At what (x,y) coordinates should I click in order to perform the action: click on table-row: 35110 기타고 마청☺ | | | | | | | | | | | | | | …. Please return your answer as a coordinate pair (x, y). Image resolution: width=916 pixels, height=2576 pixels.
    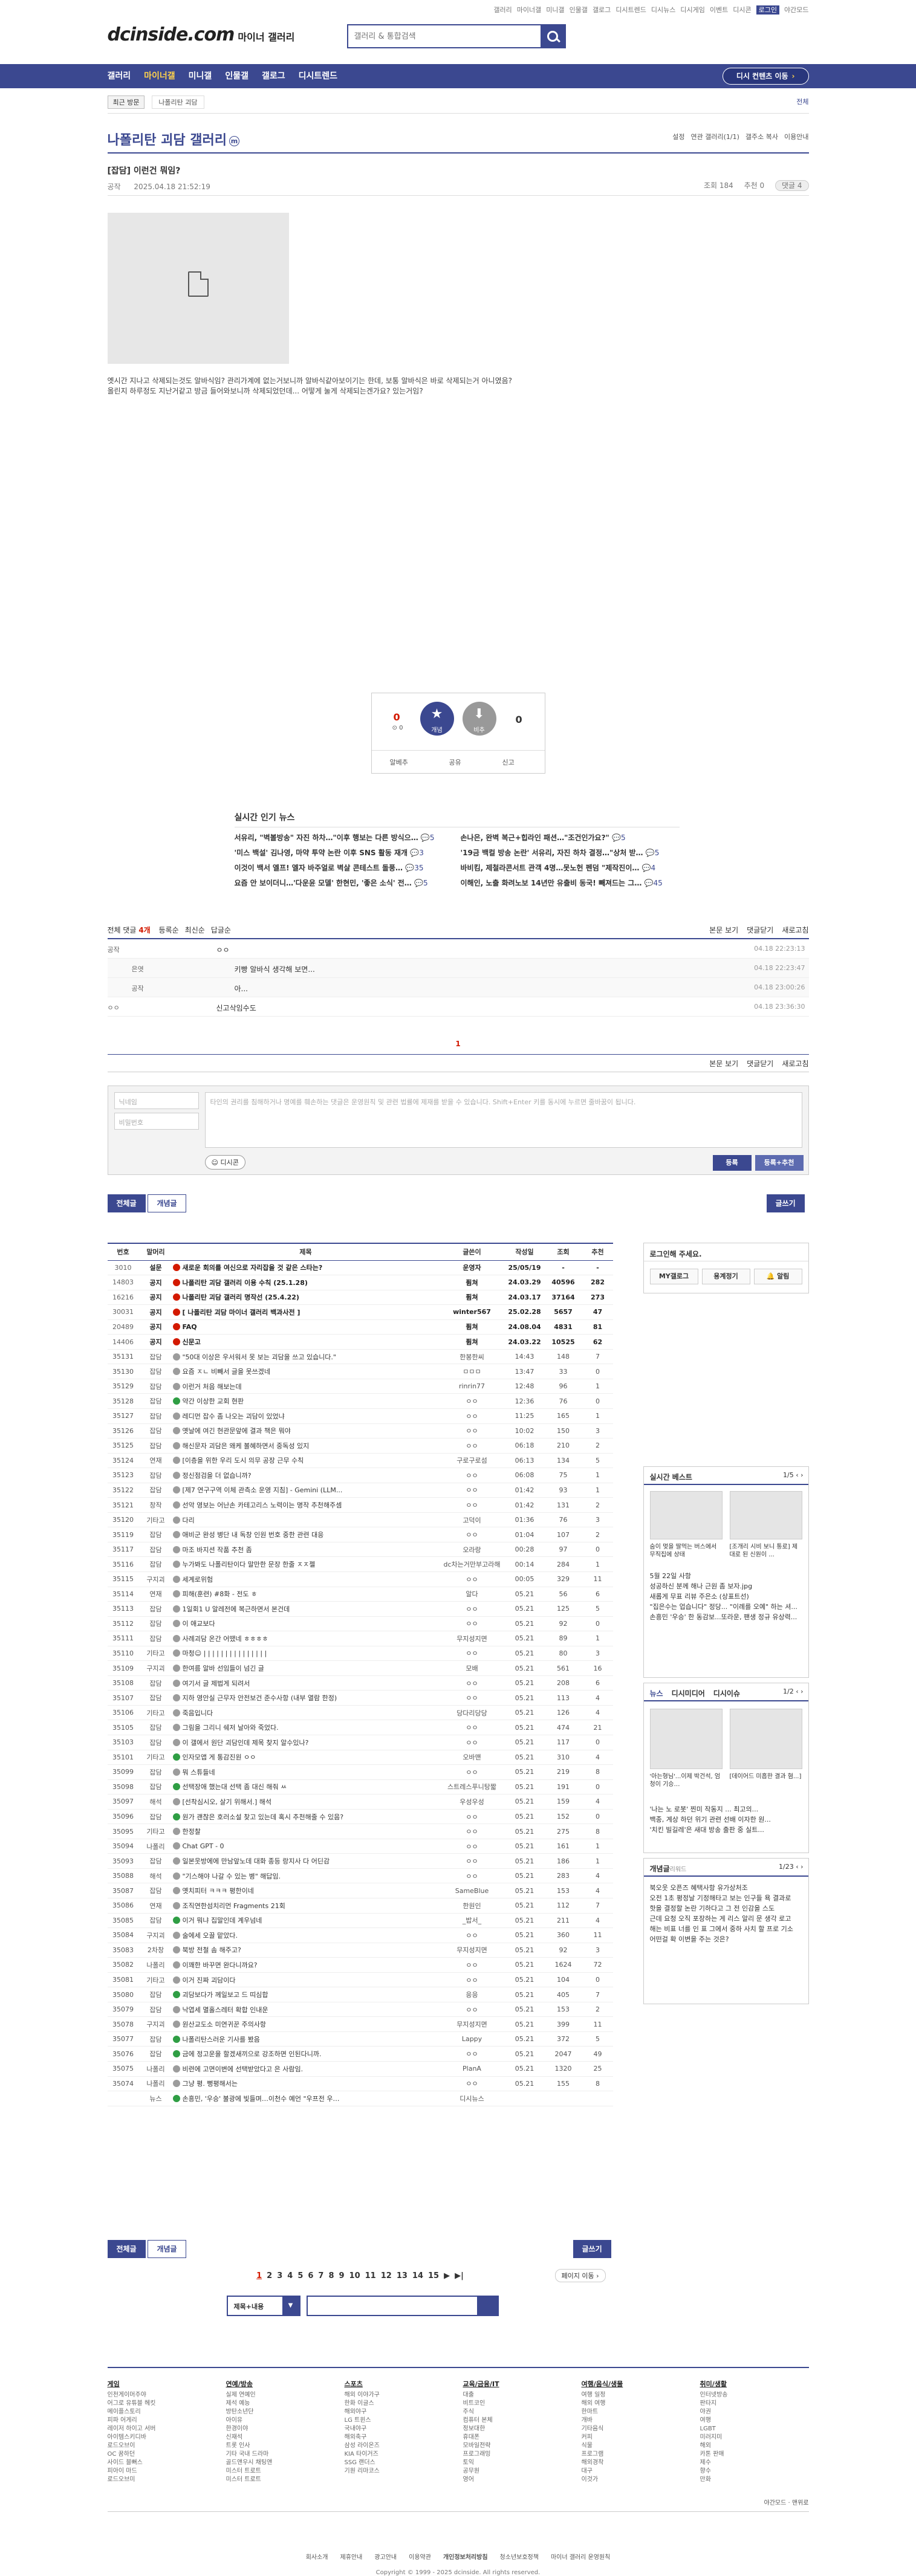
    Looking at the image, I should click on (360, 1654).